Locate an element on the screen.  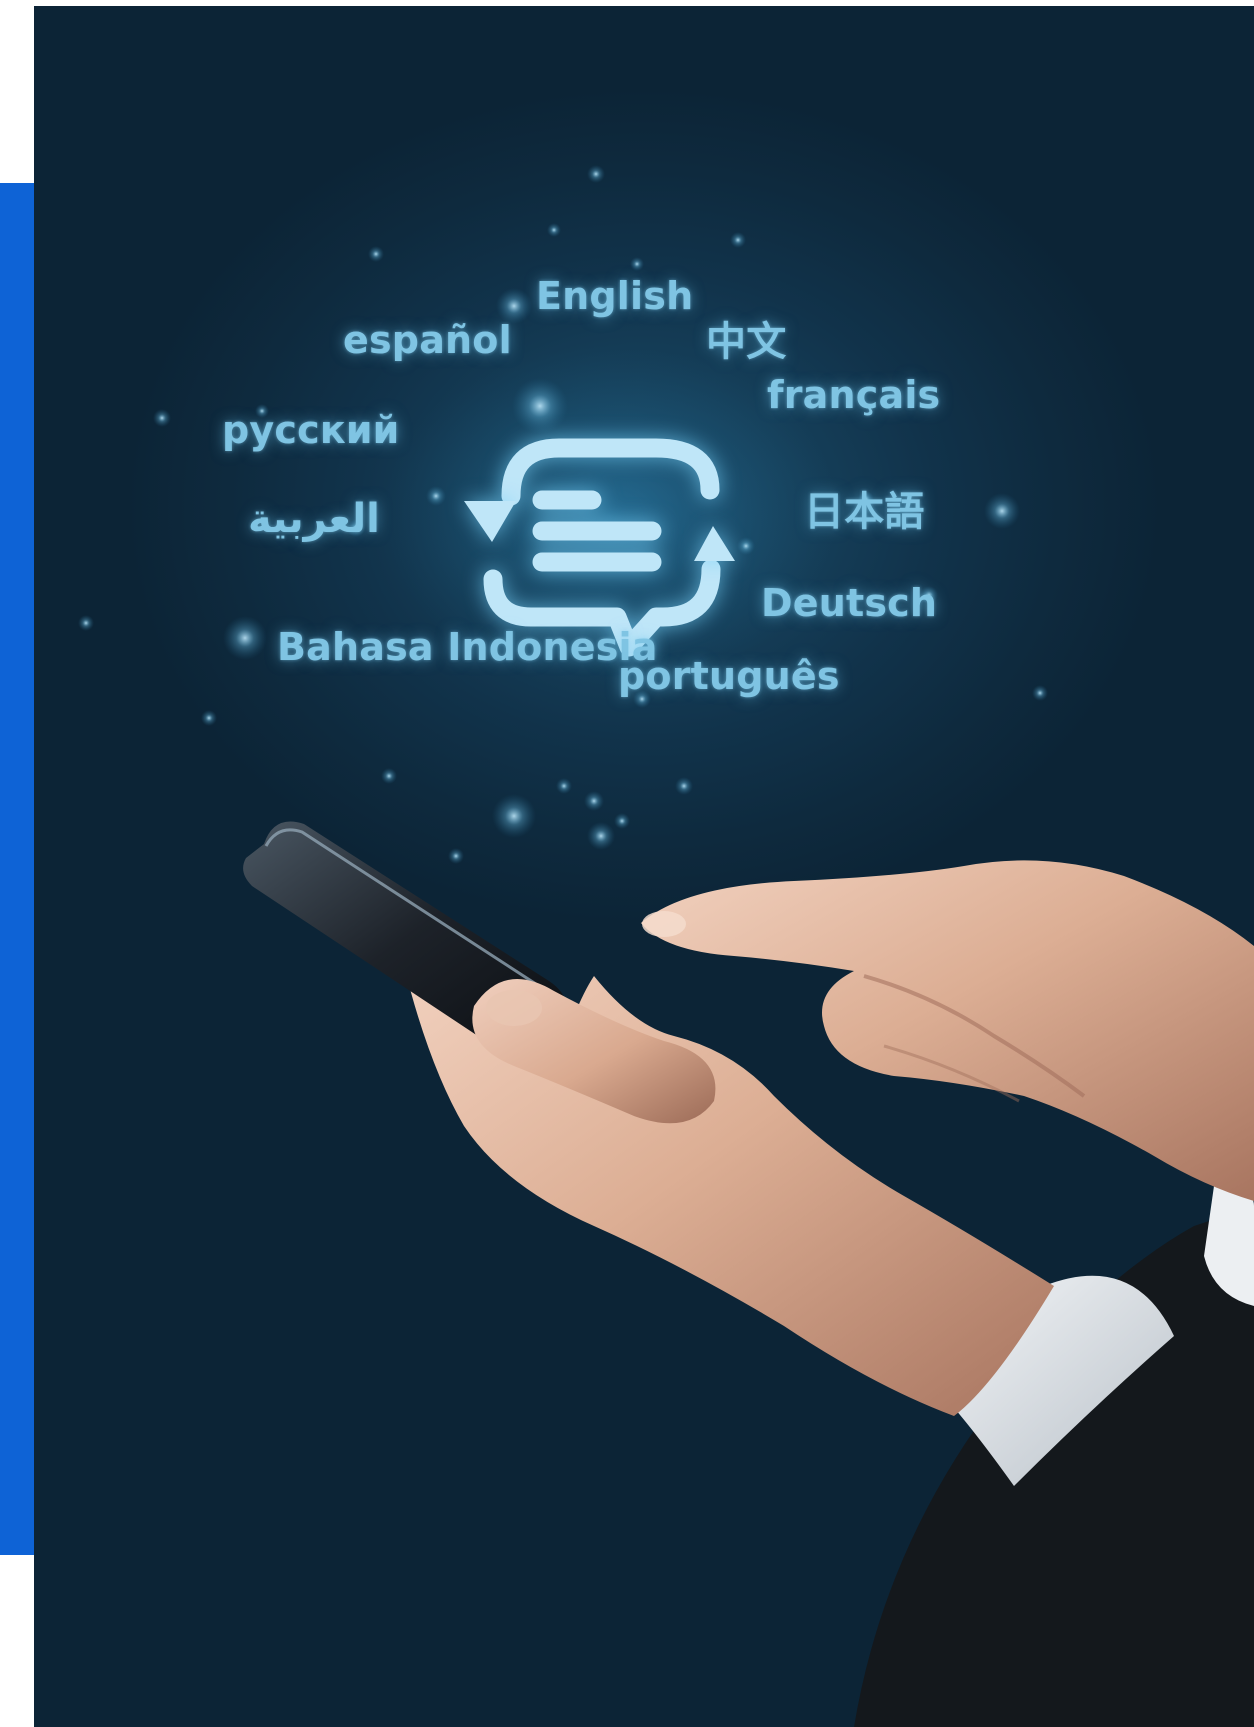
language-label-portuguese: português is located at coordinates (729, 676).